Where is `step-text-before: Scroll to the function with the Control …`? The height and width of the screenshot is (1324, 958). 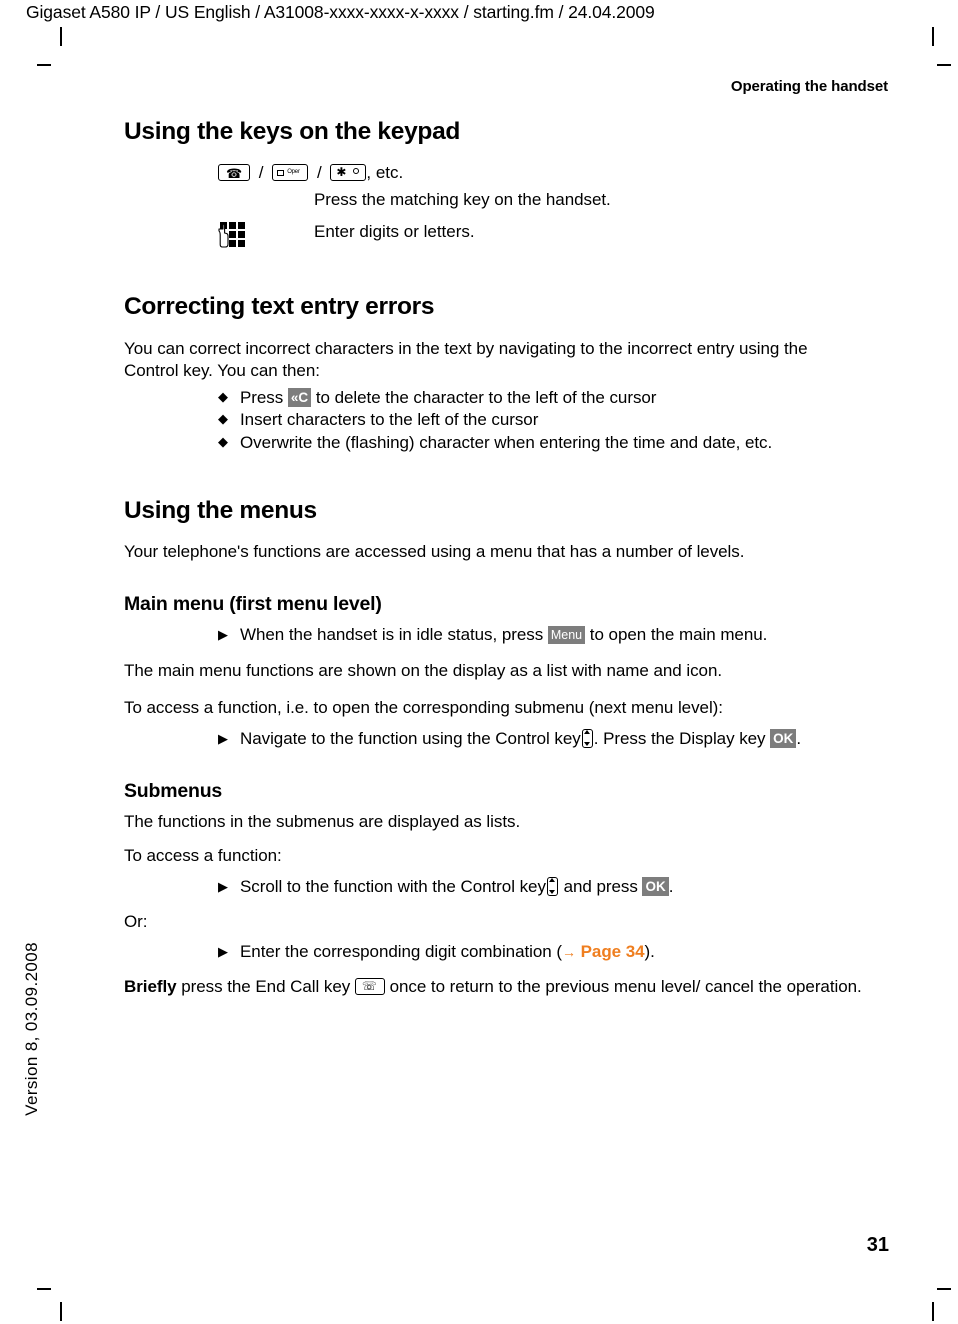
step-text-before: Scroll to the function with the Control … is located at coordinates (393, 886).